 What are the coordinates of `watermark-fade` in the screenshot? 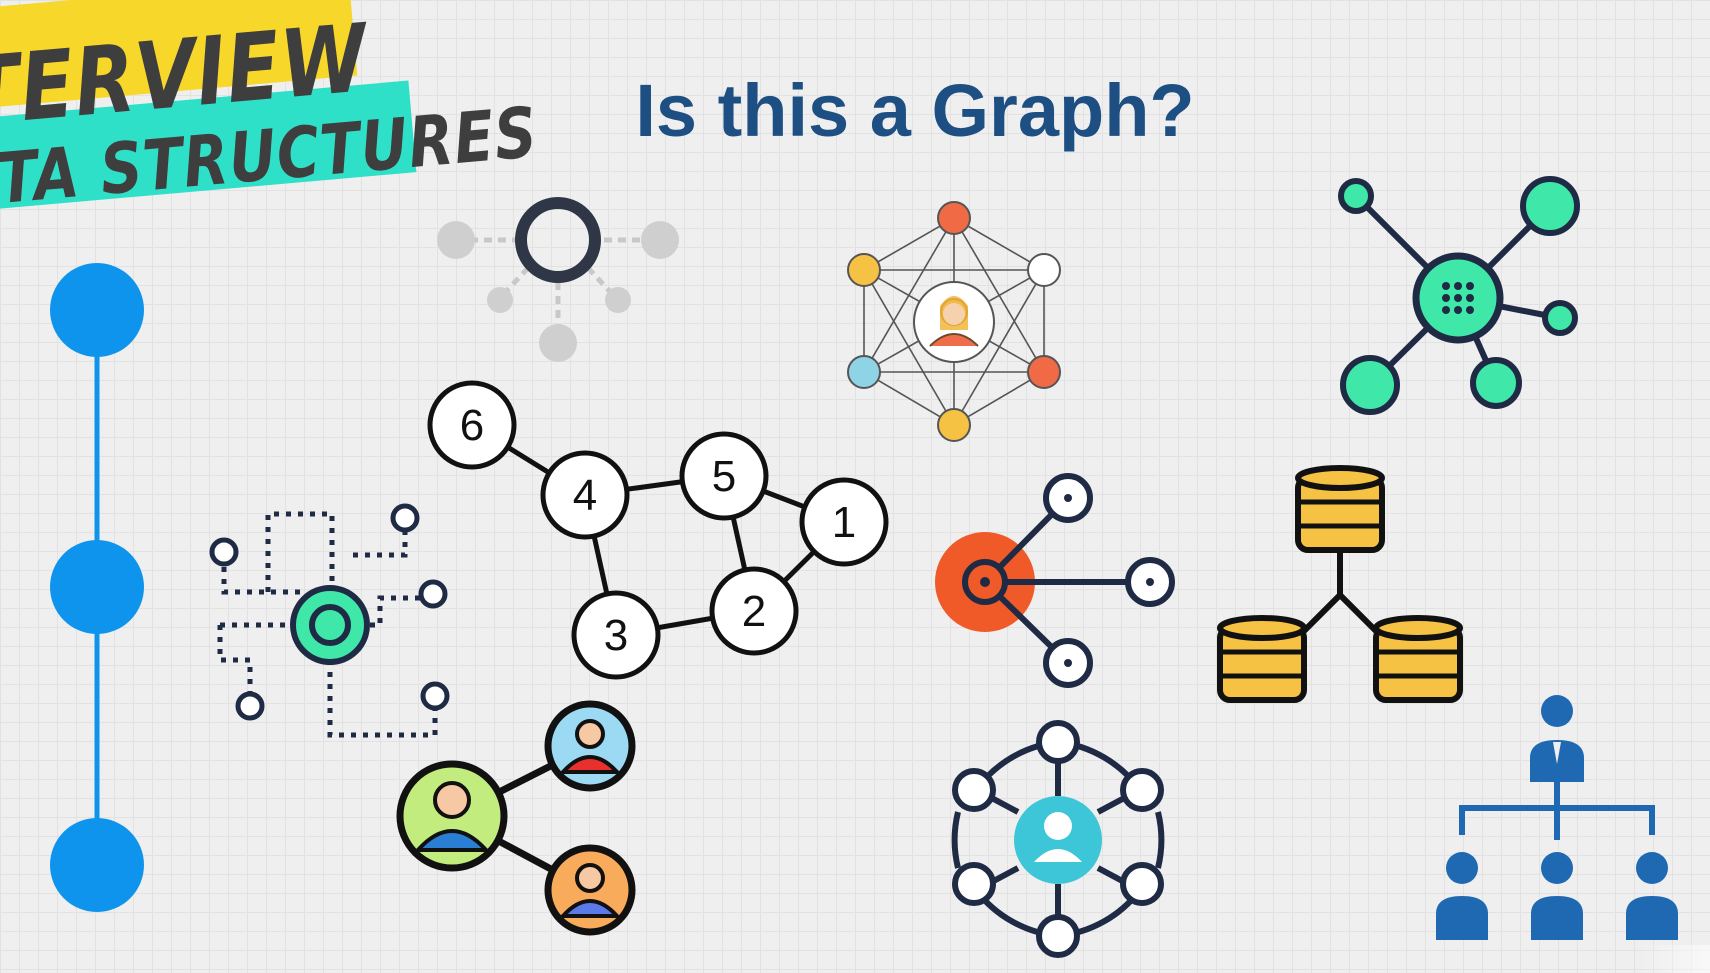 It's located at (1675, 959).